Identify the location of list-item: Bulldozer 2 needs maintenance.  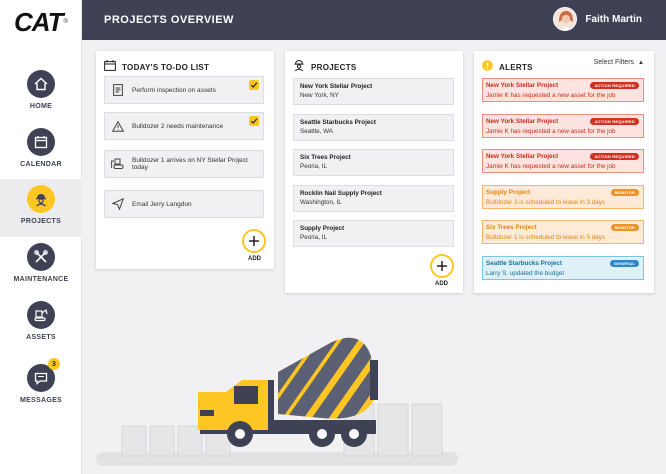
(184, 126).